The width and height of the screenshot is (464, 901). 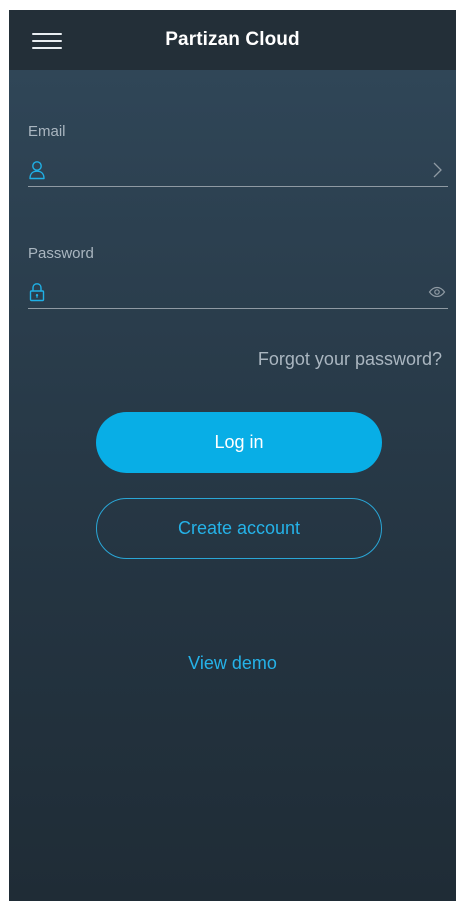 What do you see at coordinates (239, 442) in the screenshot?
I see `login-button: Log in` at bounding box center [239, 442].